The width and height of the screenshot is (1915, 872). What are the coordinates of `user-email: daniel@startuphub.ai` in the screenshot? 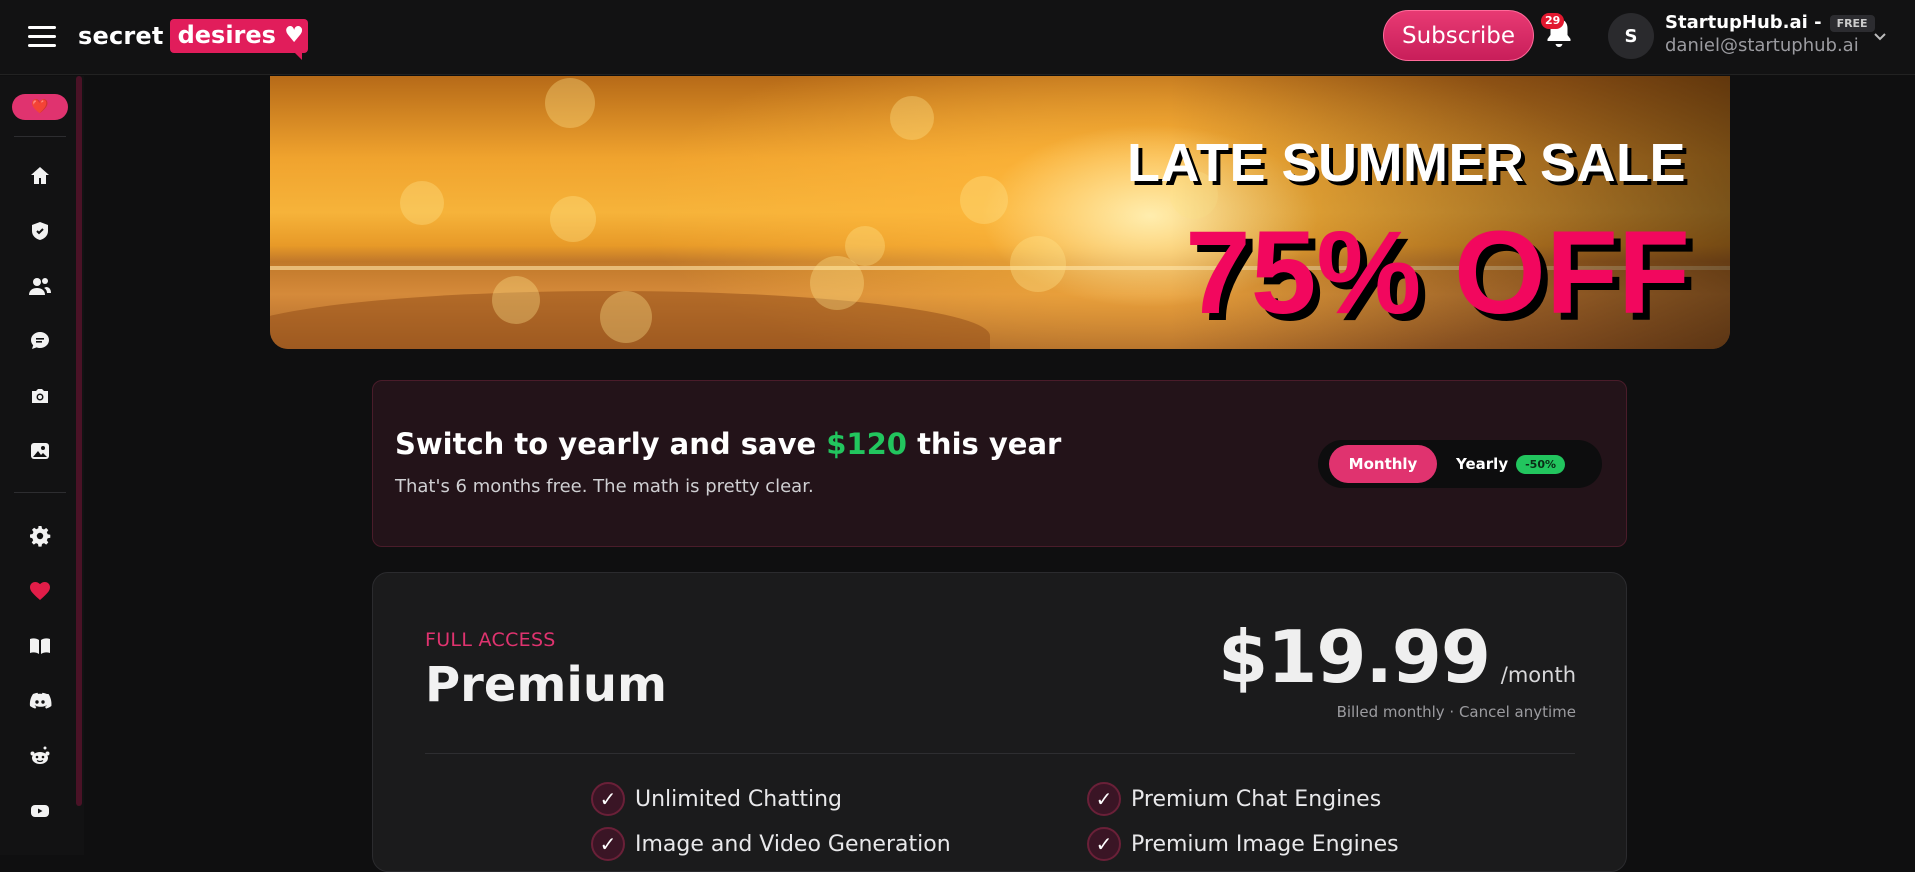 It's located at (1762, 45).